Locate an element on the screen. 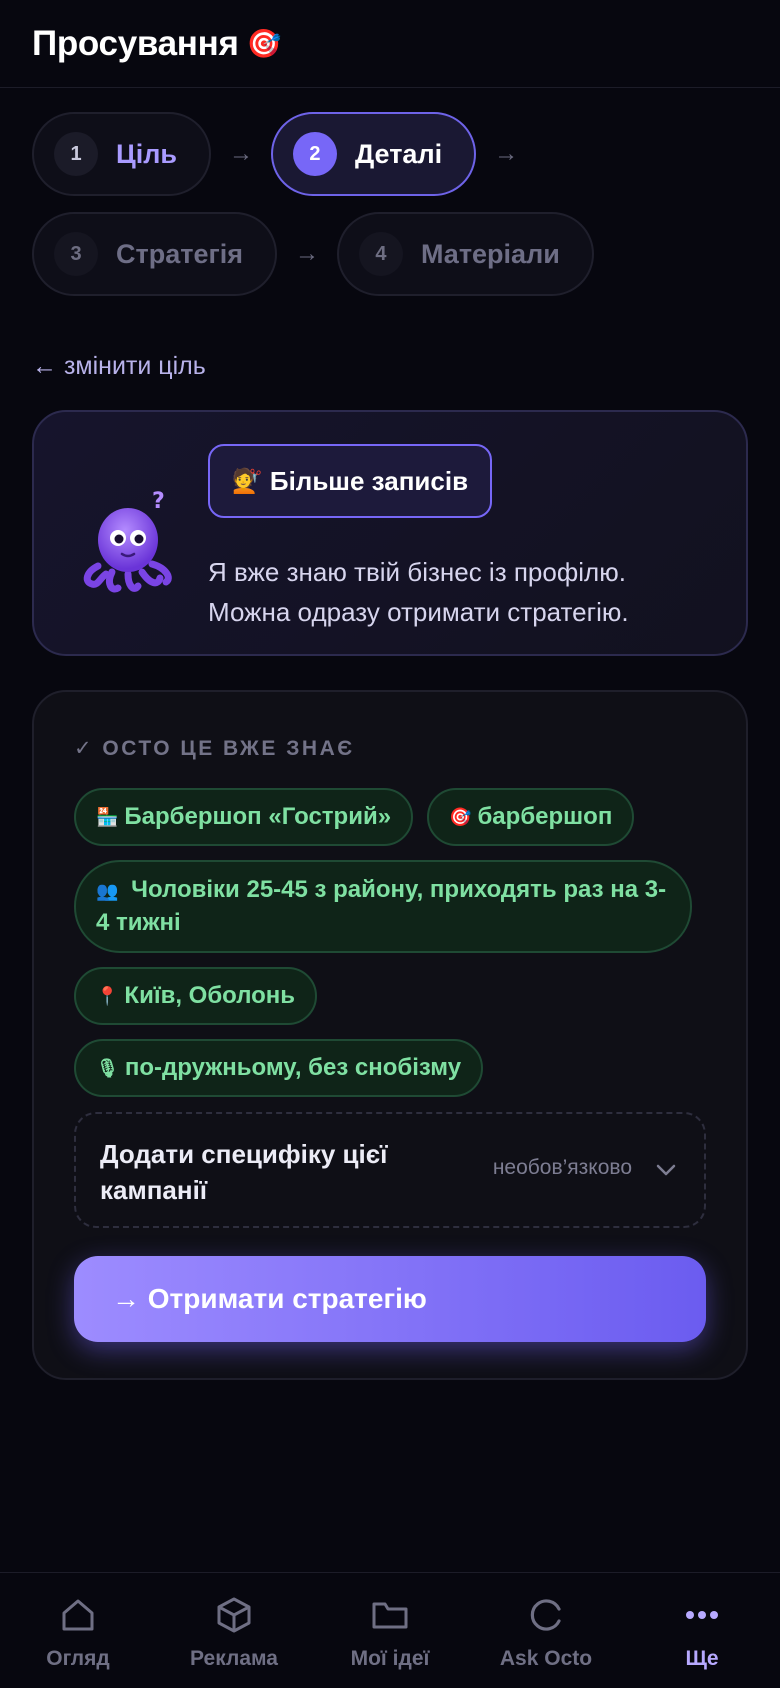  chevron-down-icon is located at coordinates (666, 1170).